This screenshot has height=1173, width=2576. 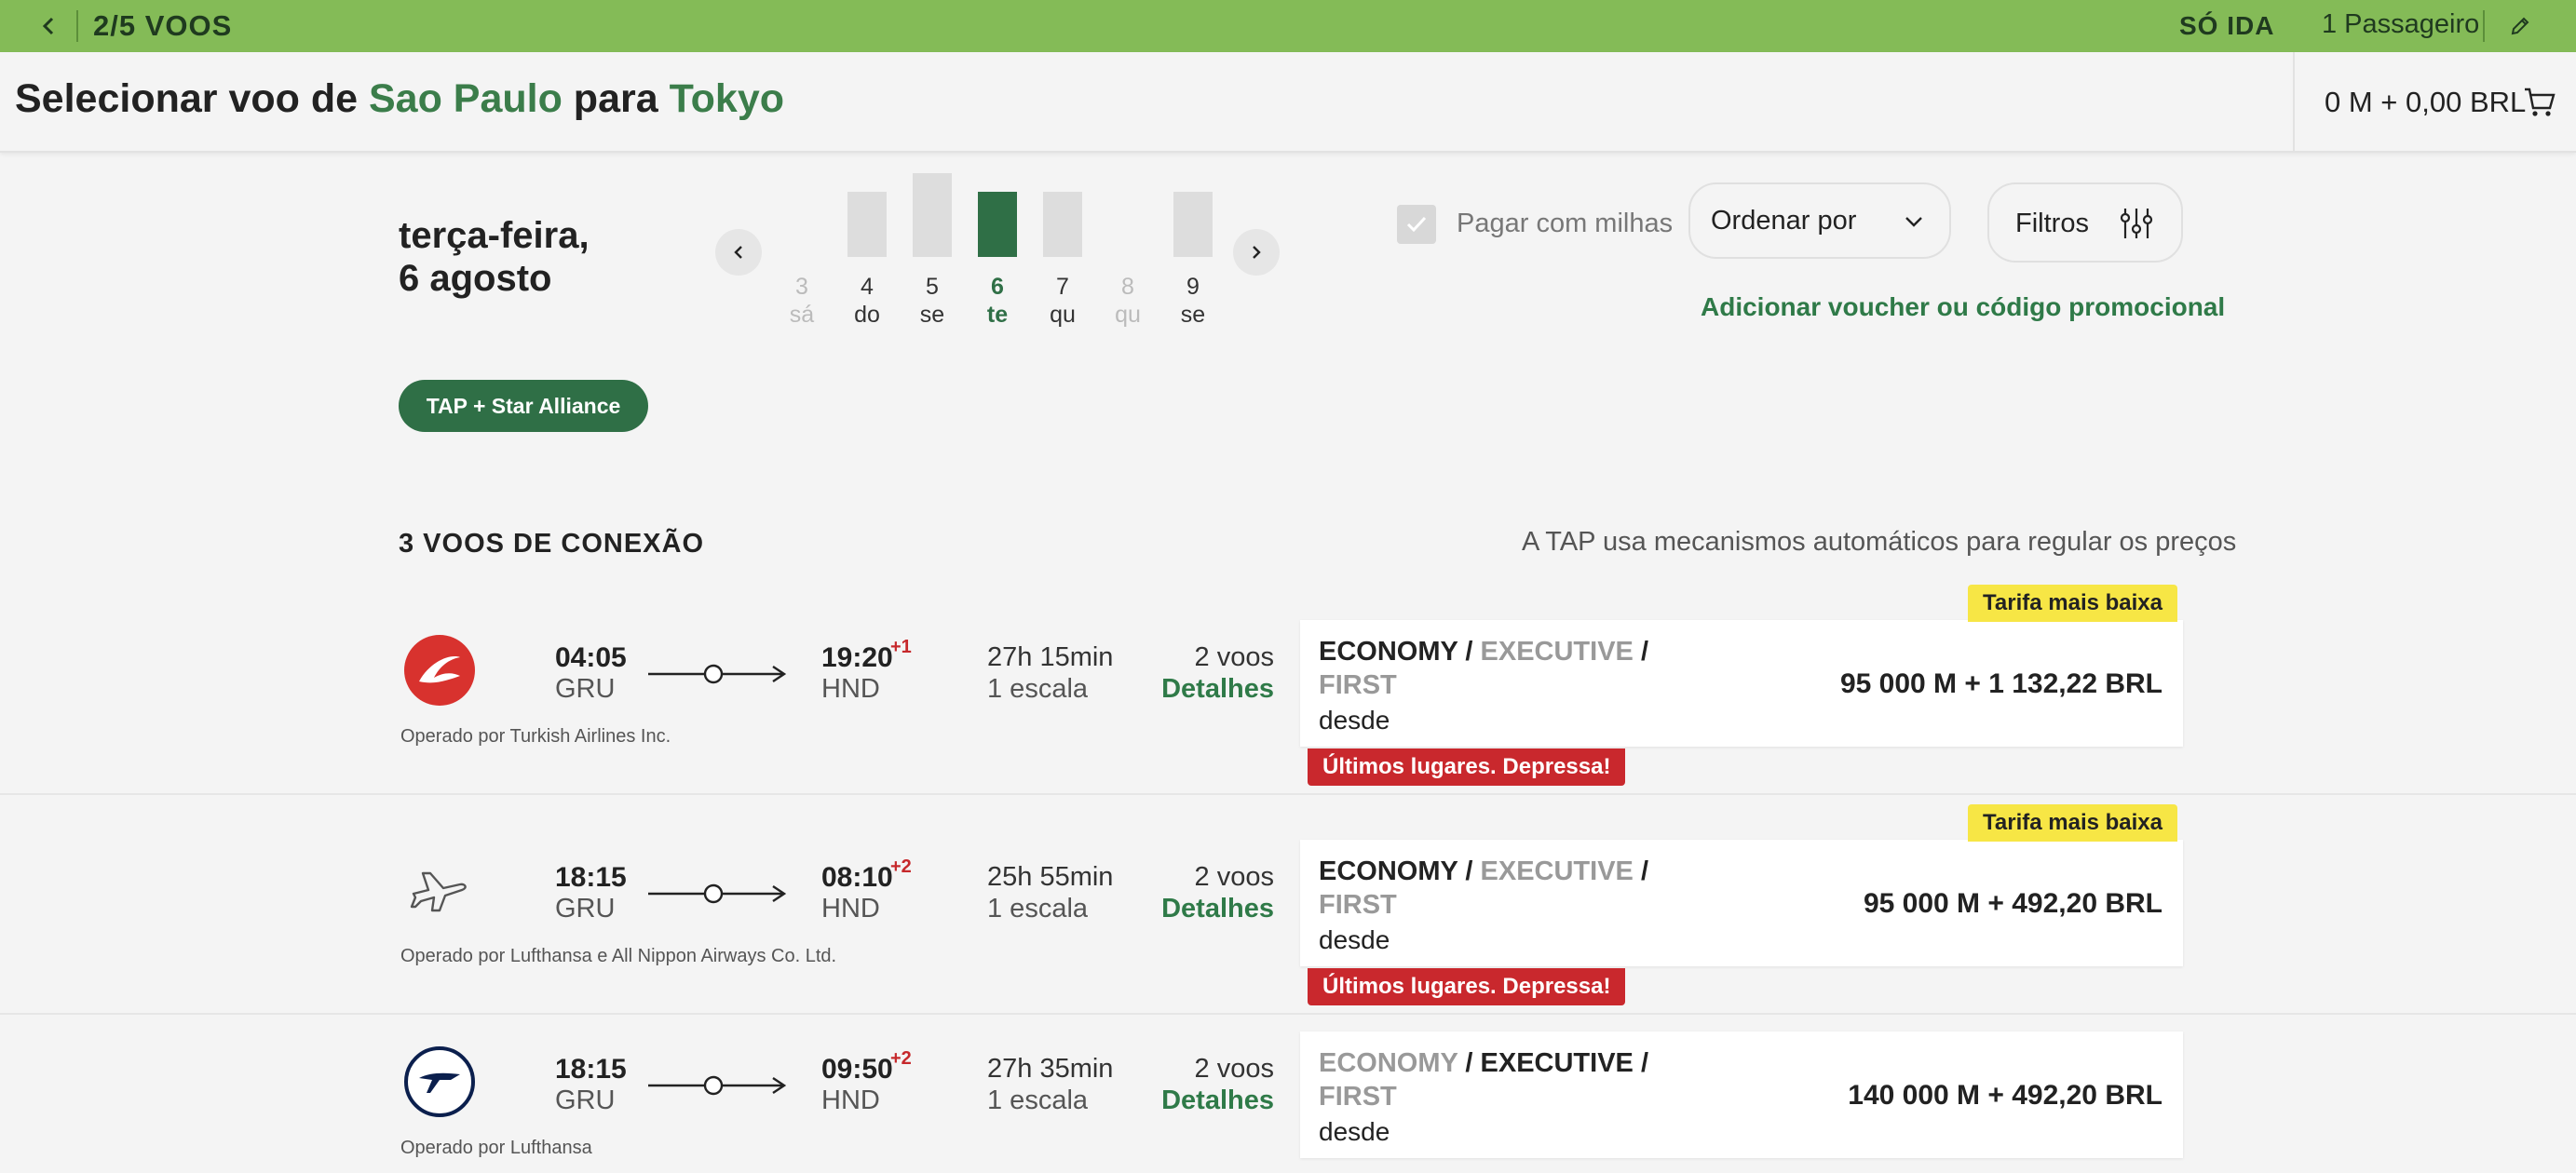 I want to click on turkish-airlines-logo, so click(x=439, y=671).